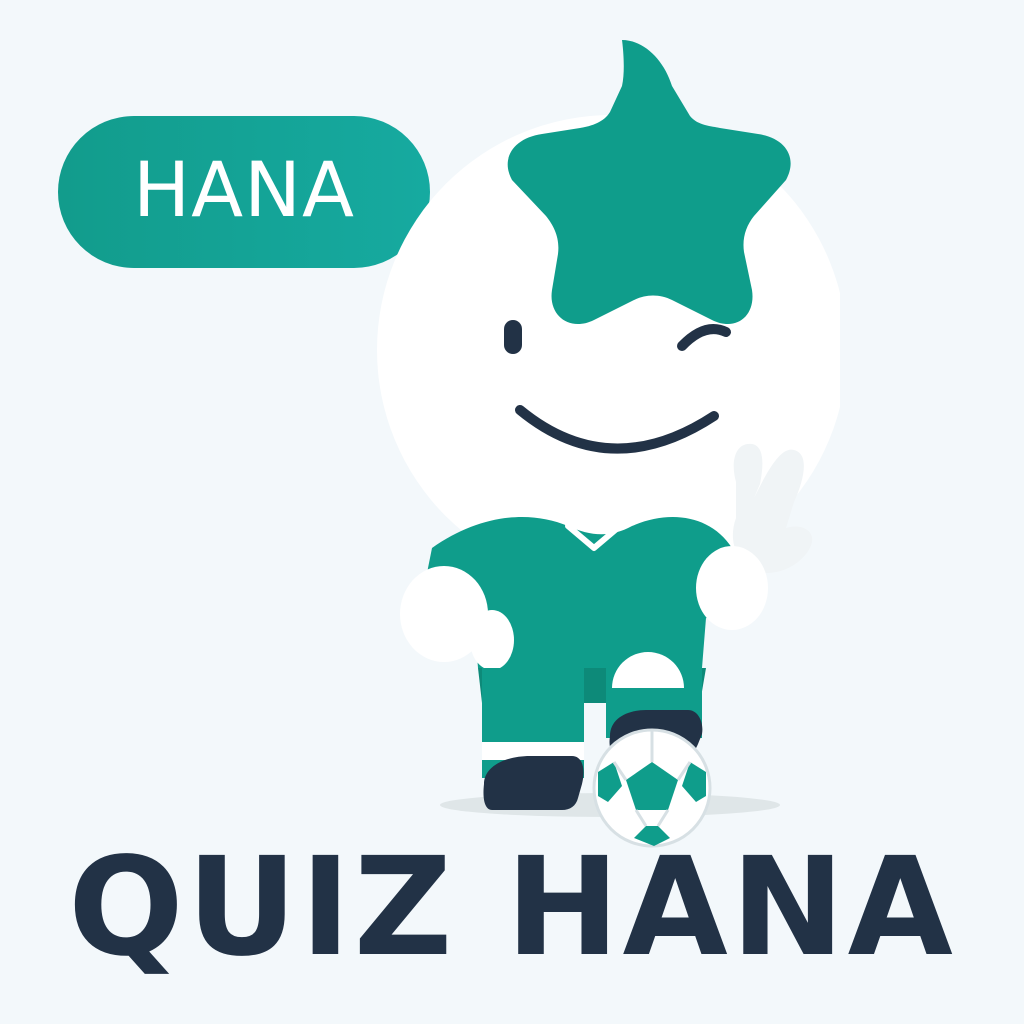  Describe the element at coordinates (533, 739) in the screenshot. I see `left-leg` at that location.